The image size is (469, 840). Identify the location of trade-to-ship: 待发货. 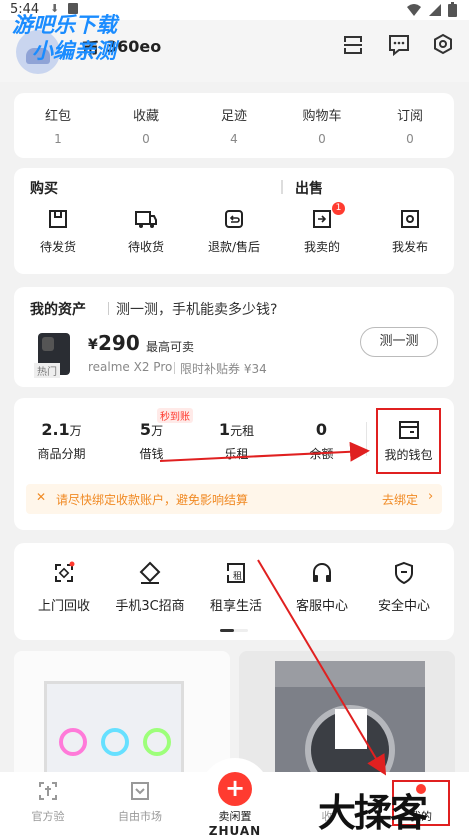
(58, 231).